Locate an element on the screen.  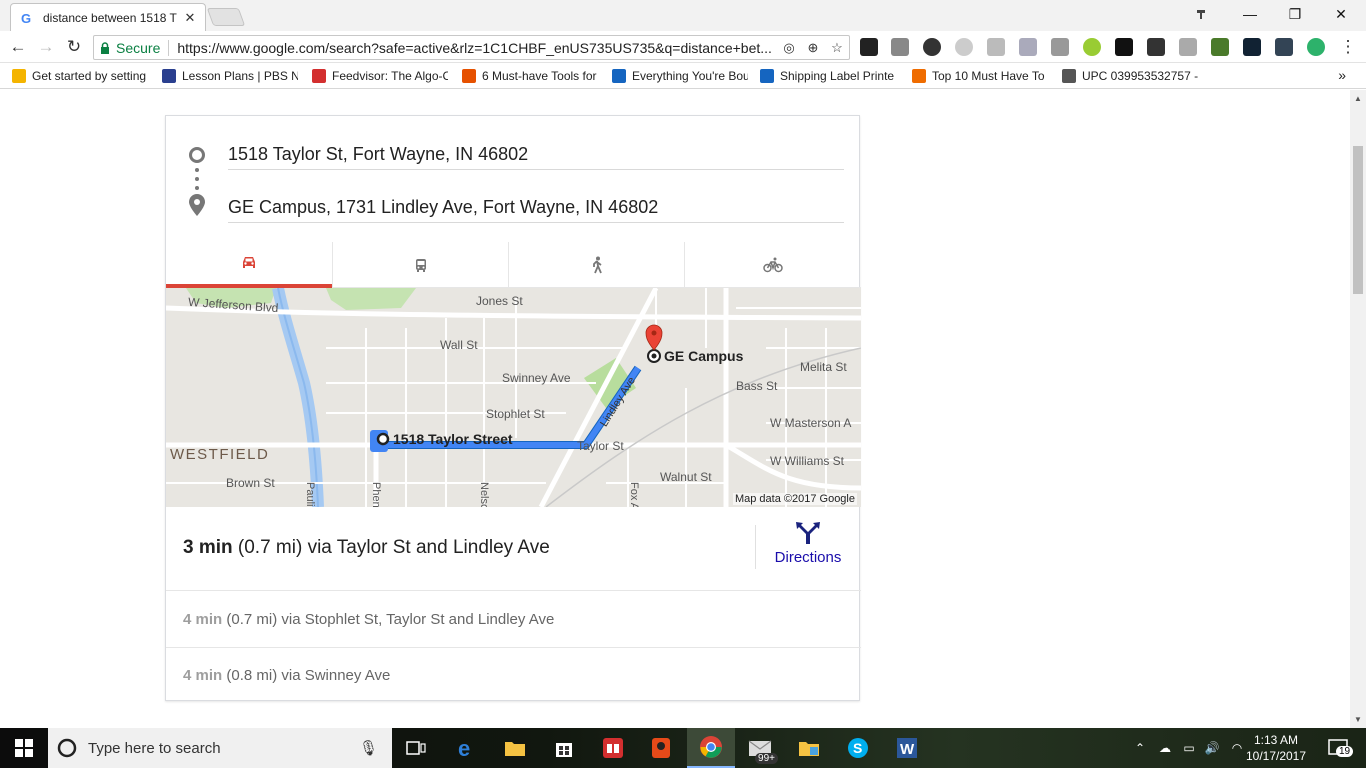
folder-icon is located at coordinates (809, 748).